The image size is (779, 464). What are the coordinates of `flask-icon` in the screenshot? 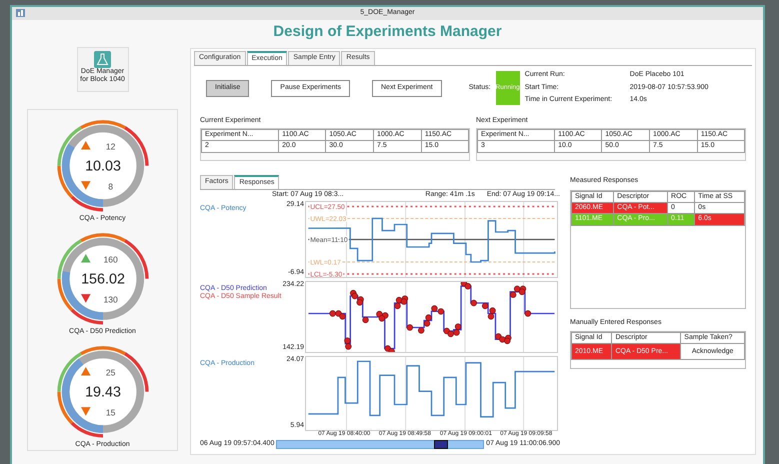 It's located at (102, 59).